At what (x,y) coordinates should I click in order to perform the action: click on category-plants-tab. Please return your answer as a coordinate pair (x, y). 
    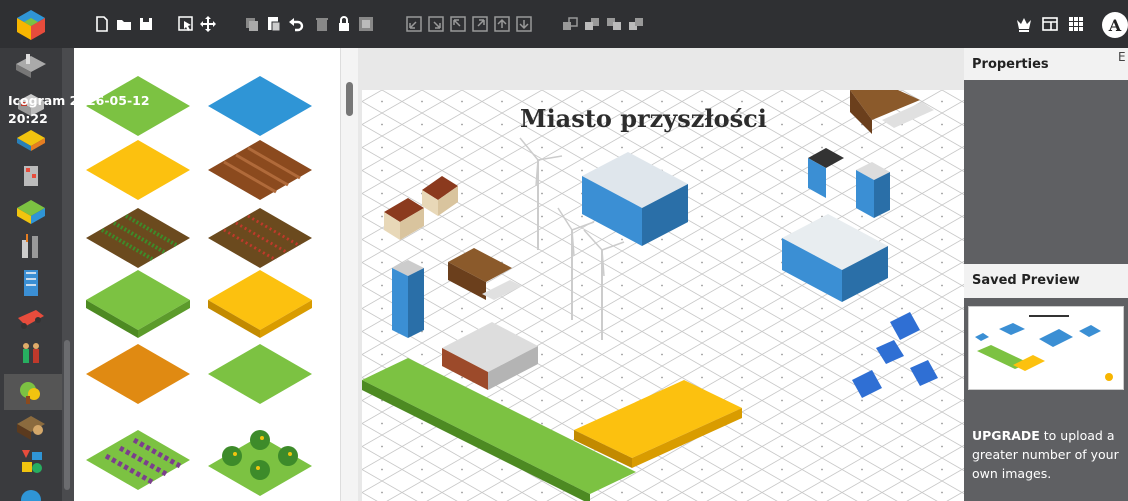
    Looking at the image, I should click on (33, 392).